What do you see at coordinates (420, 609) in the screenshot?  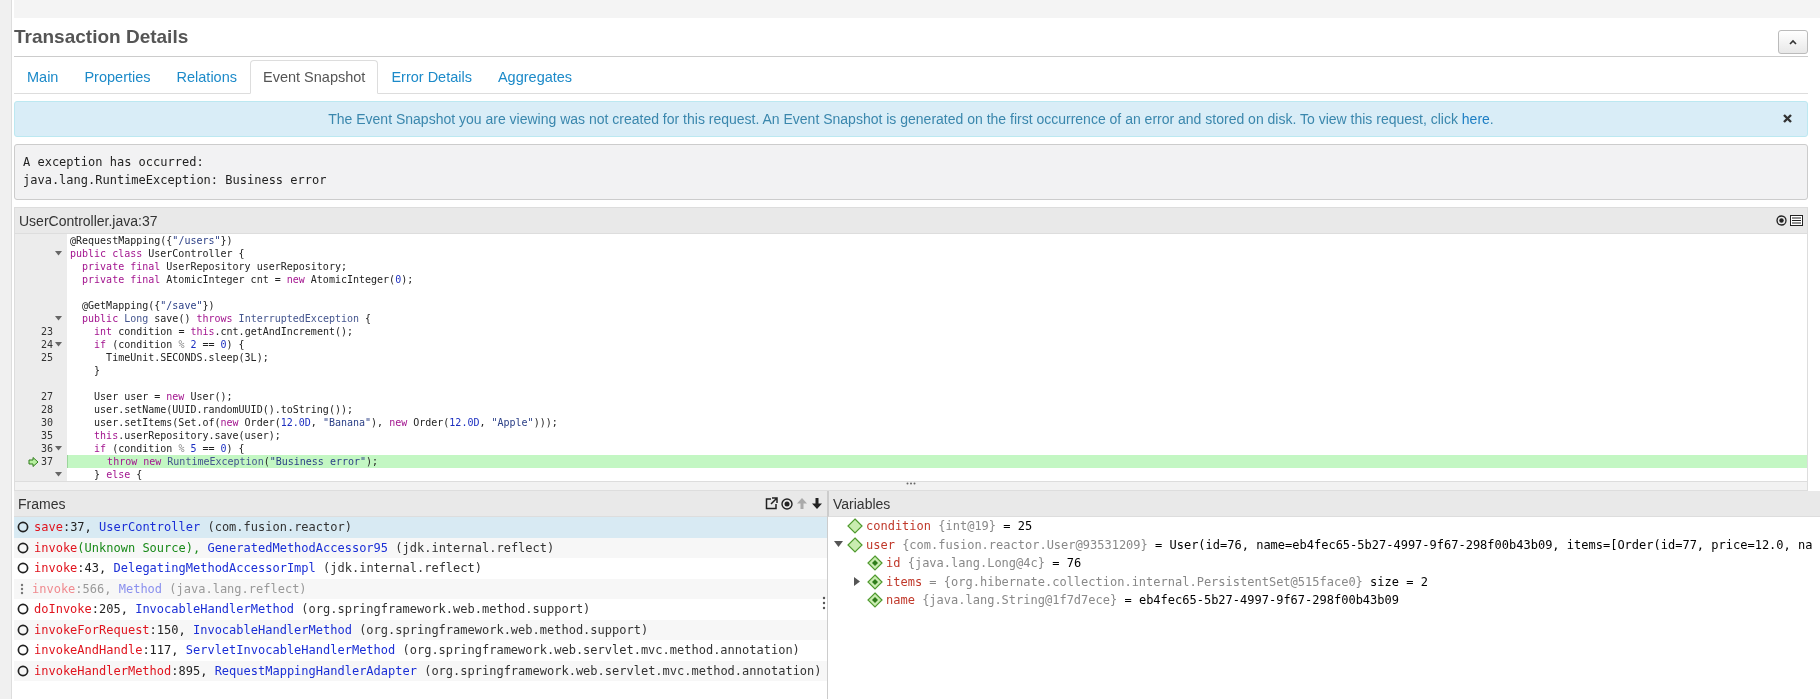 I see `frame-row: doInvoke:205, InvocableHandlerMethod (org.springframework.web.method.support)` at bounding box center [420, 609].